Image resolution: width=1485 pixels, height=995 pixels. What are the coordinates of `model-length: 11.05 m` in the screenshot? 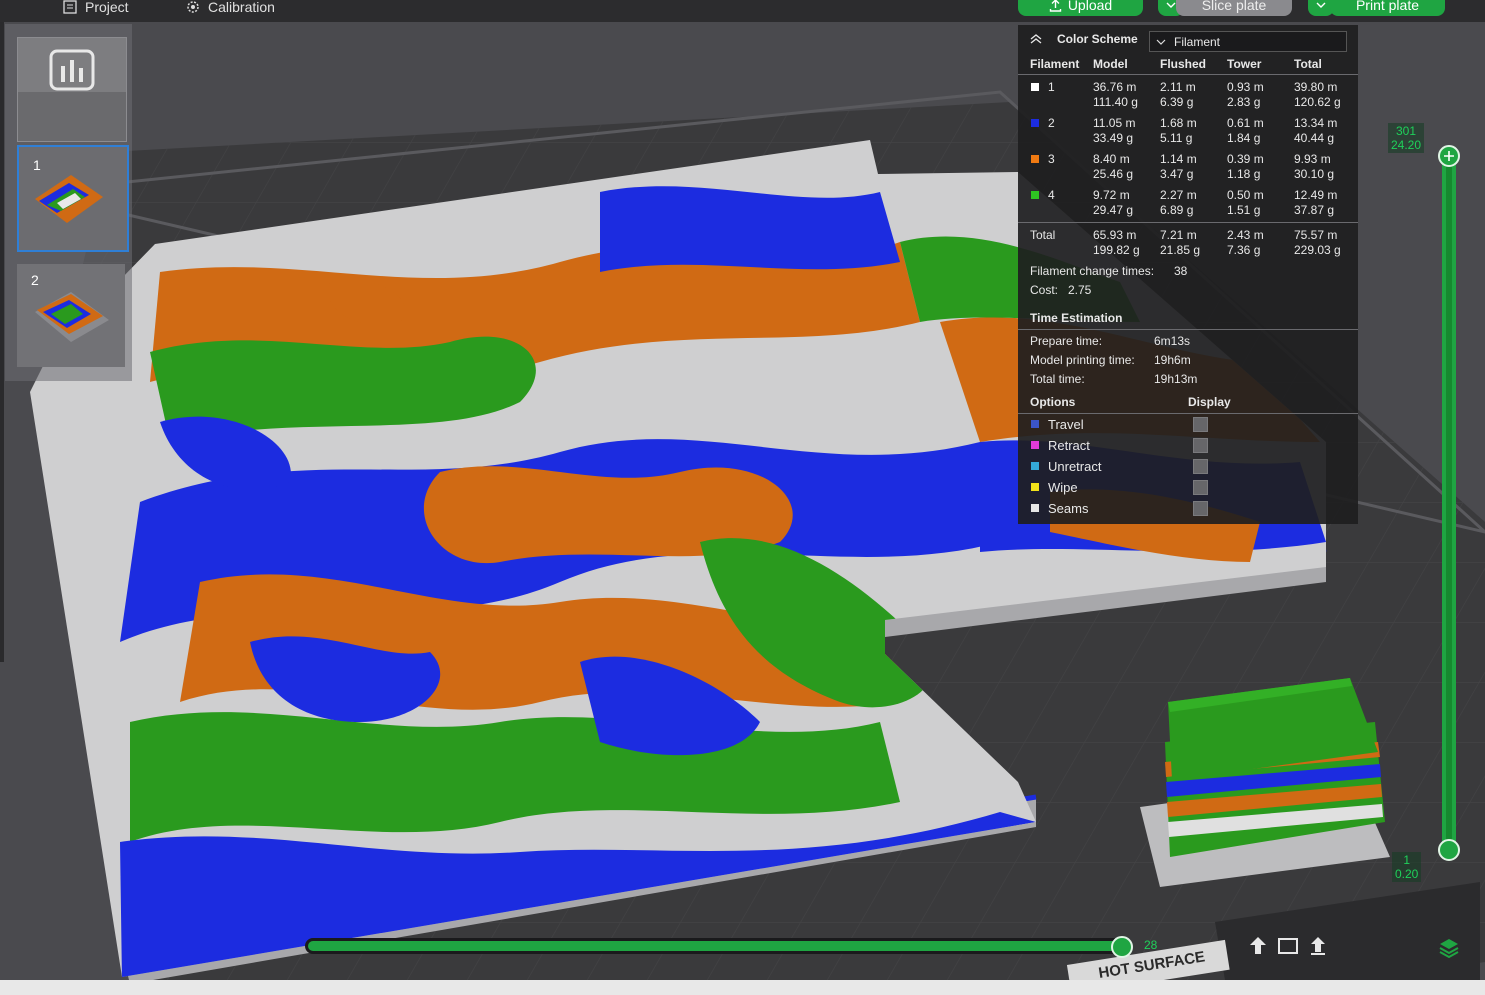 It's located at (1114, 123).